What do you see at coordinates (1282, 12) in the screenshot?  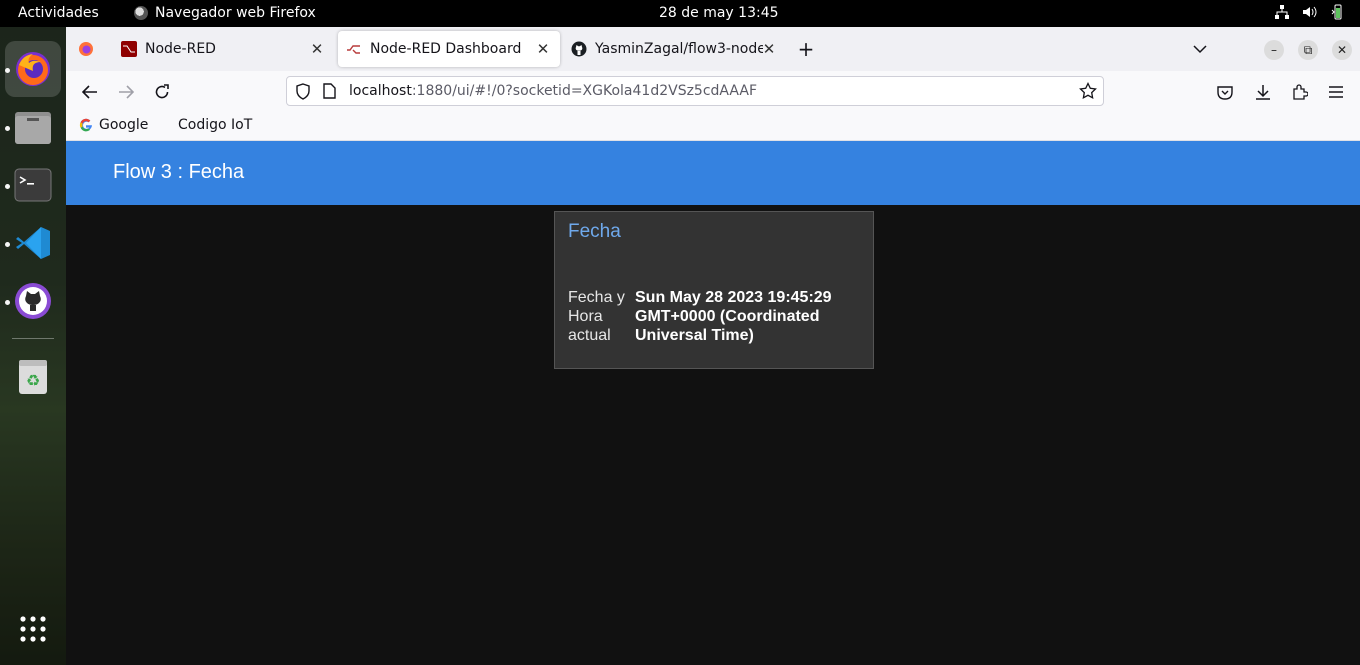 I see `network-icon` at bounding box center [1282, 12].